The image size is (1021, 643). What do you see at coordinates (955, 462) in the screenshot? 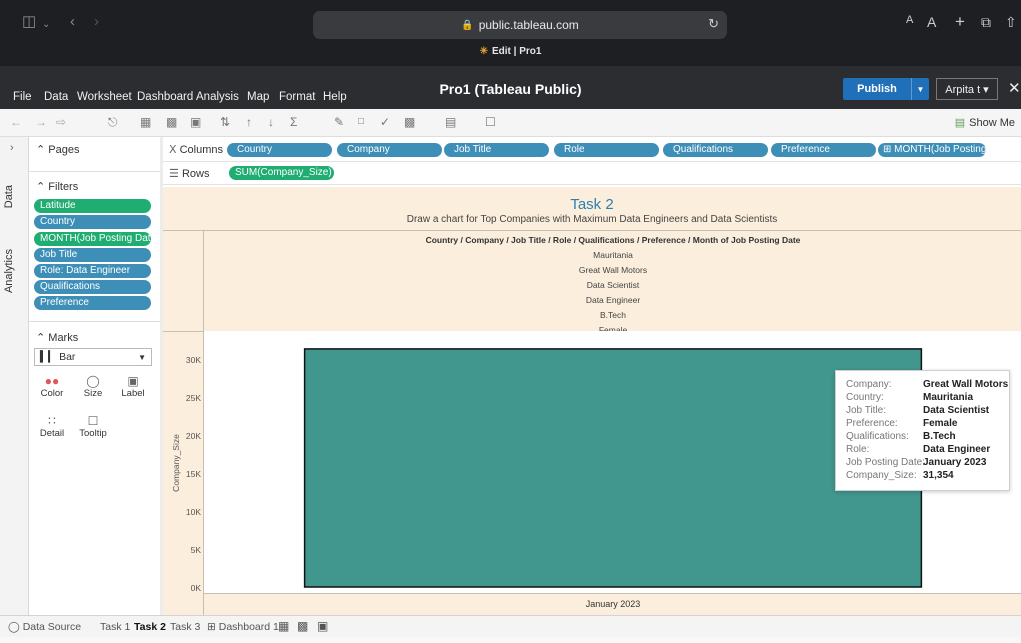
I see `tooltip-value: January 2023` at bounding box center [955, 462].